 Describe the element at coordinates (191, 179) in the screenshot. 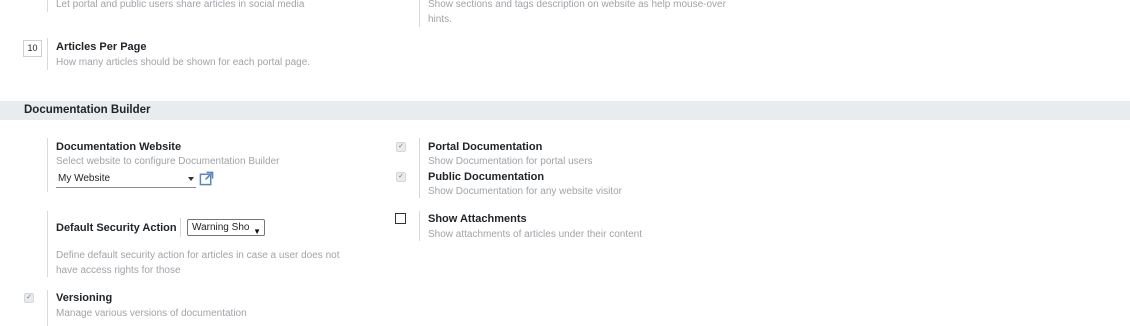

I see `chevron-down-icon` at that location.